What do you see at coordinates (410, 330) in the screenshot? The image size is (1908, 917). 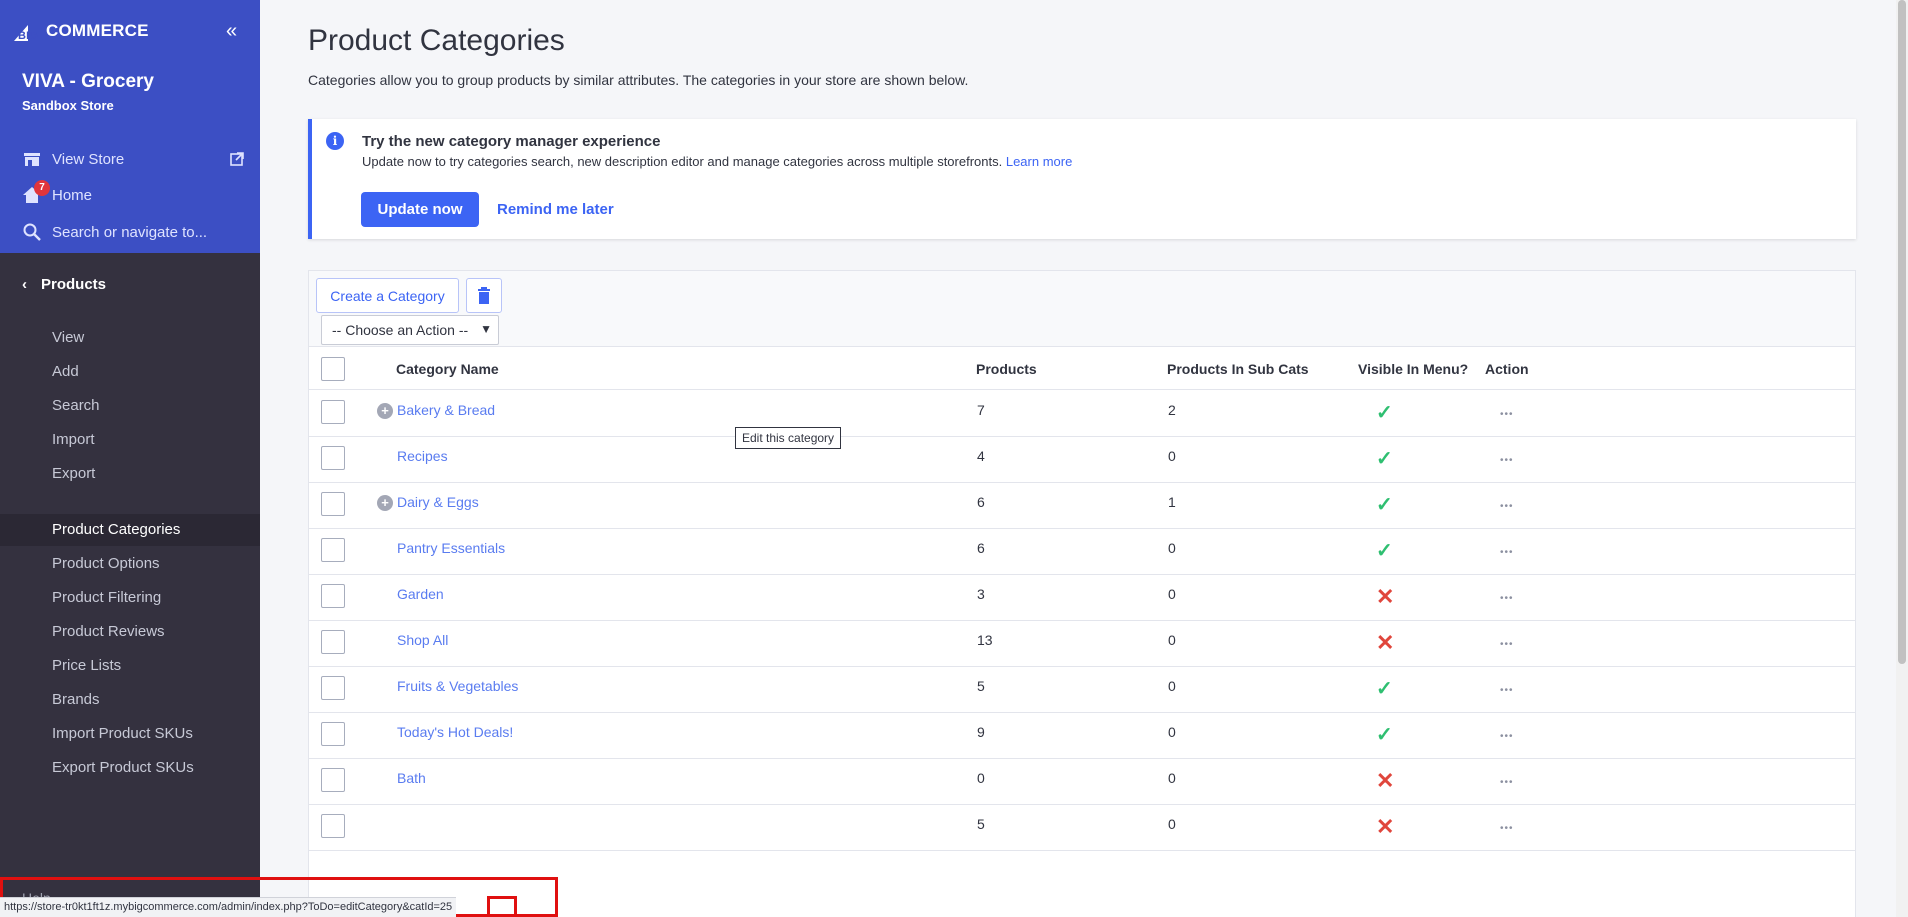 I see `choose-action-select: -- Choose an Action -- ▼` at bounding box center [410, 330].